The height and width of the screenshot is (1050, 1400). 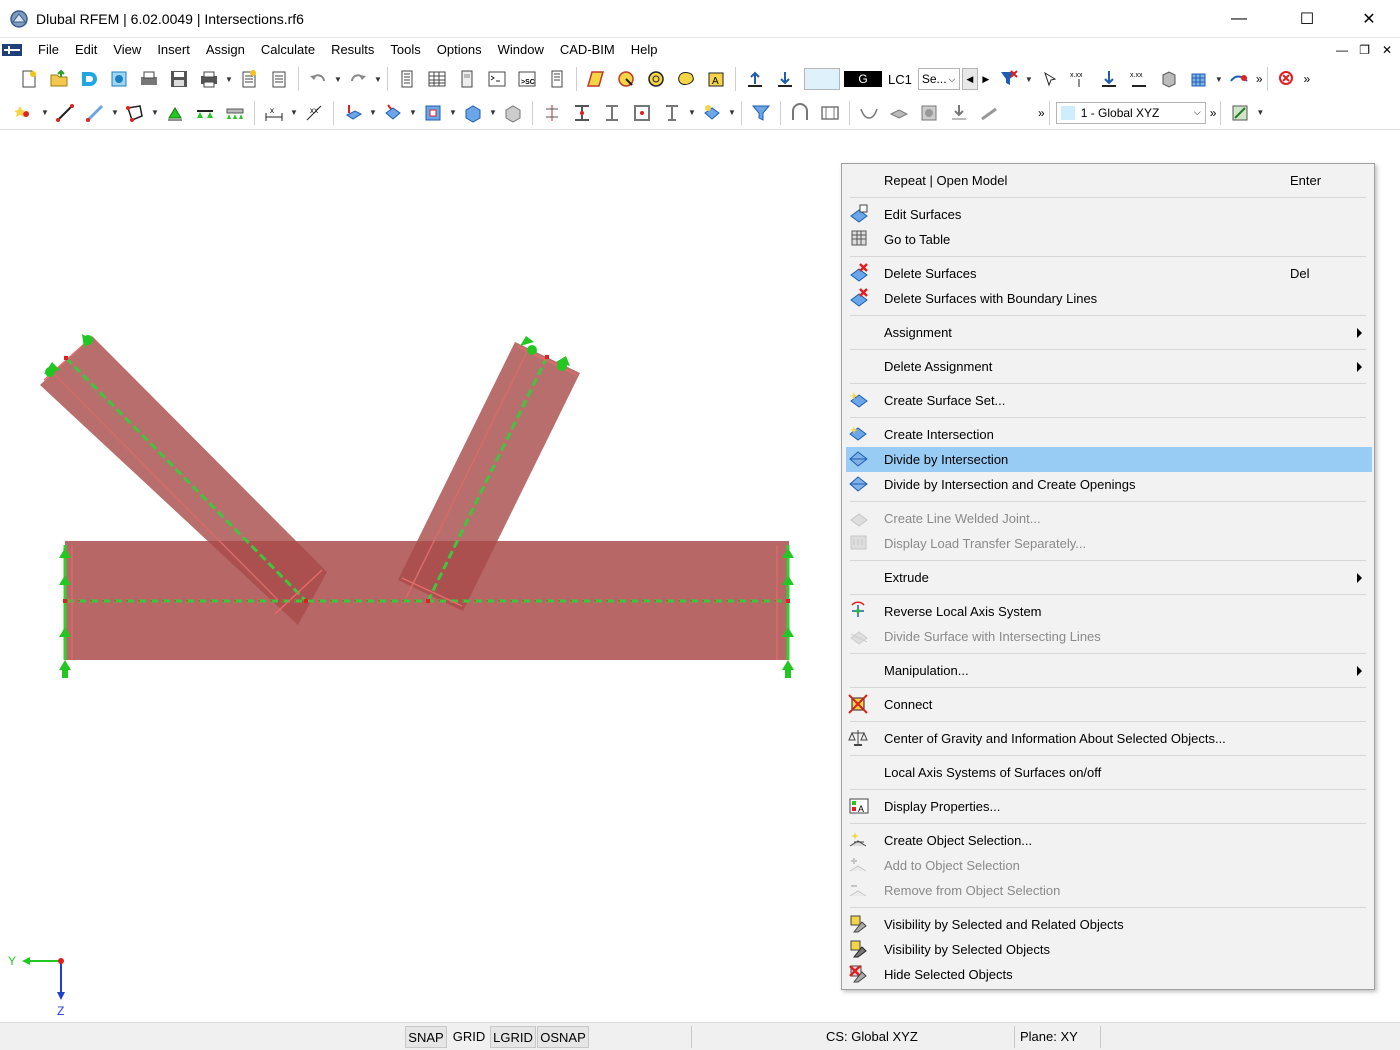 I want to click on osnap-toggle: OSNAP, so click(x=563, y=1037).